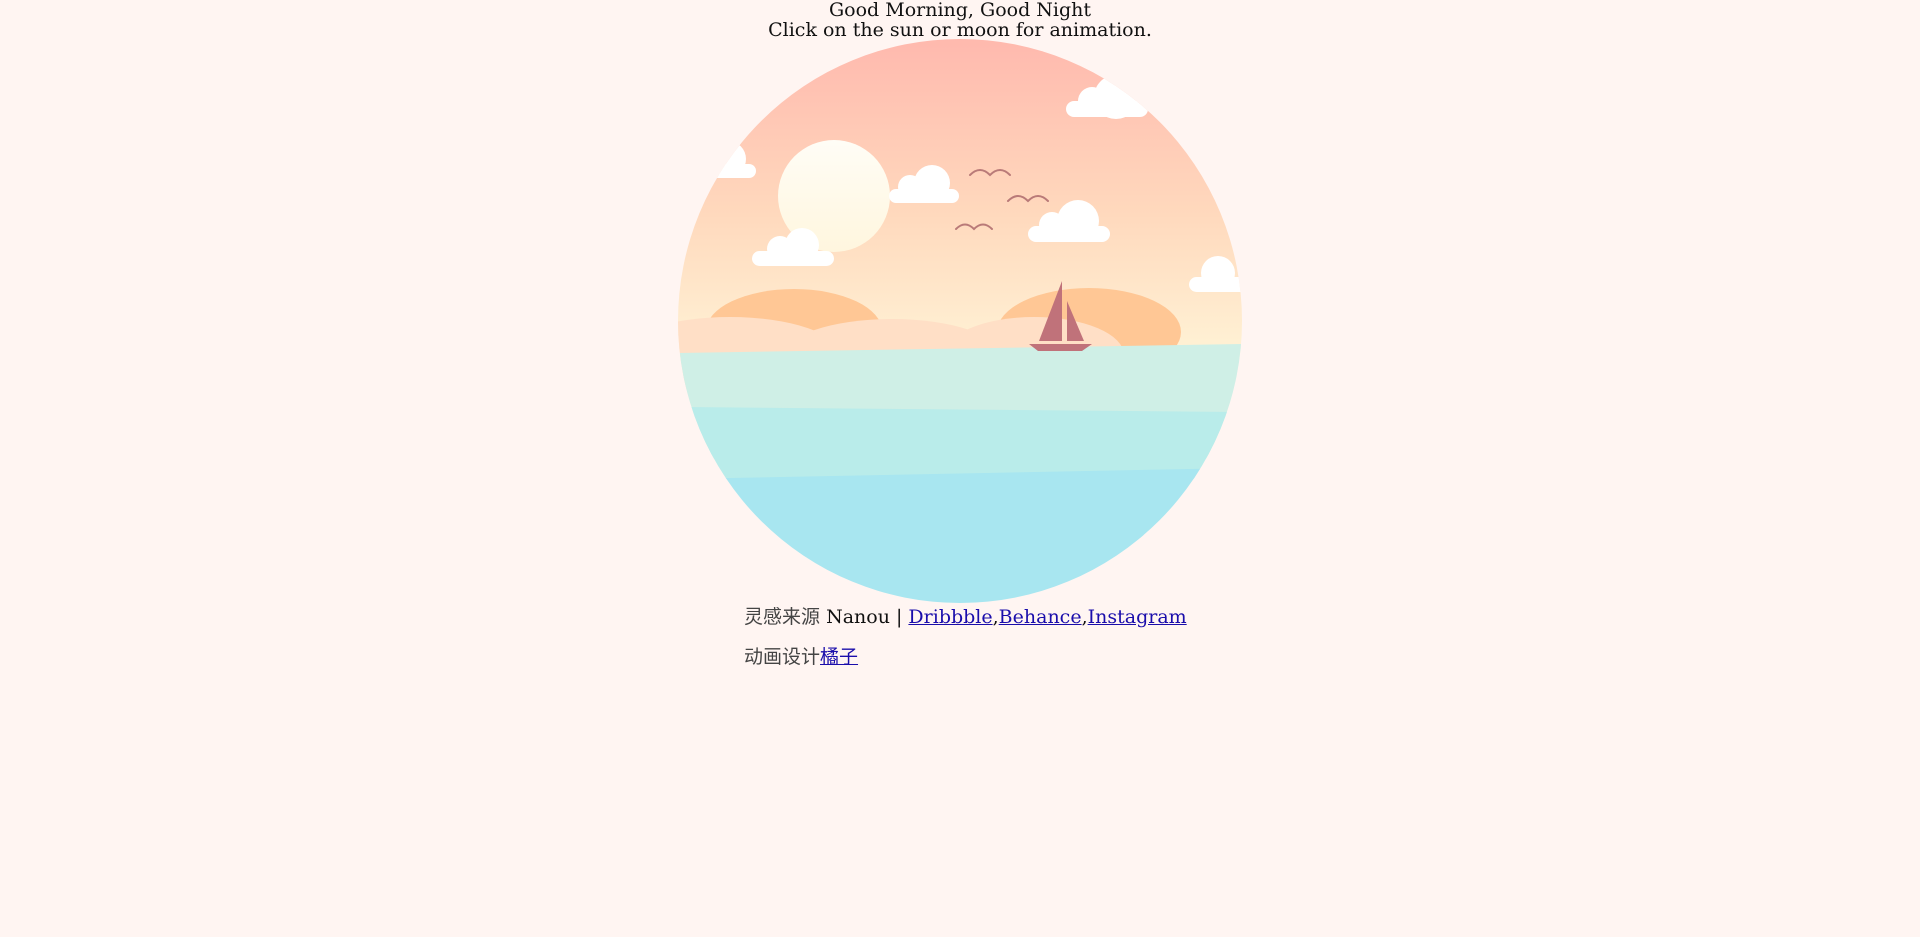 The image size is (1920, 937). What do you see at coordinates (960, 443) in the screenshot?
I see `sea-mid` at bounding box center [960, 443].